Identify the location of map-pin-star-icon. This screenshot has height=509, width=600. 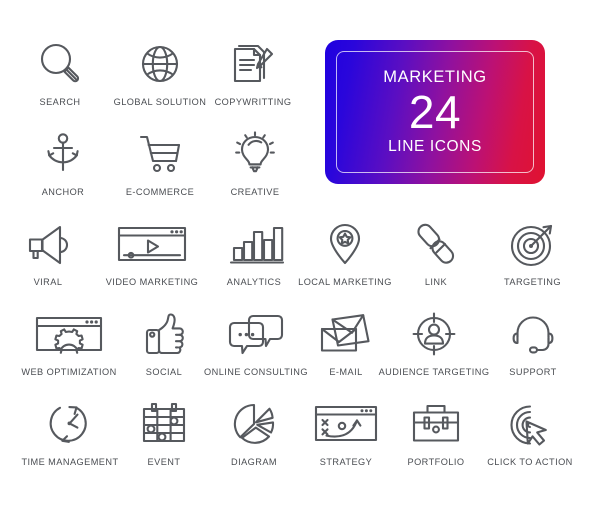
(345, 244).